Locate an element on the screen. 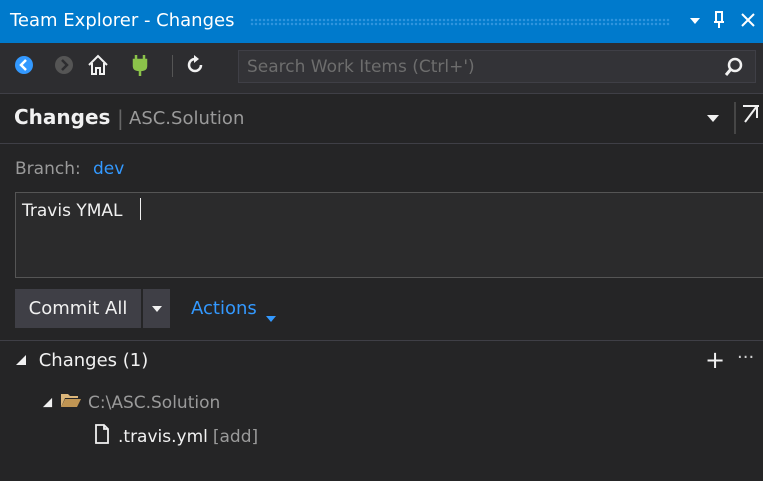 The height and width of the screenshot is (481, 763). connect-icon is located at coordinates (140, 65).